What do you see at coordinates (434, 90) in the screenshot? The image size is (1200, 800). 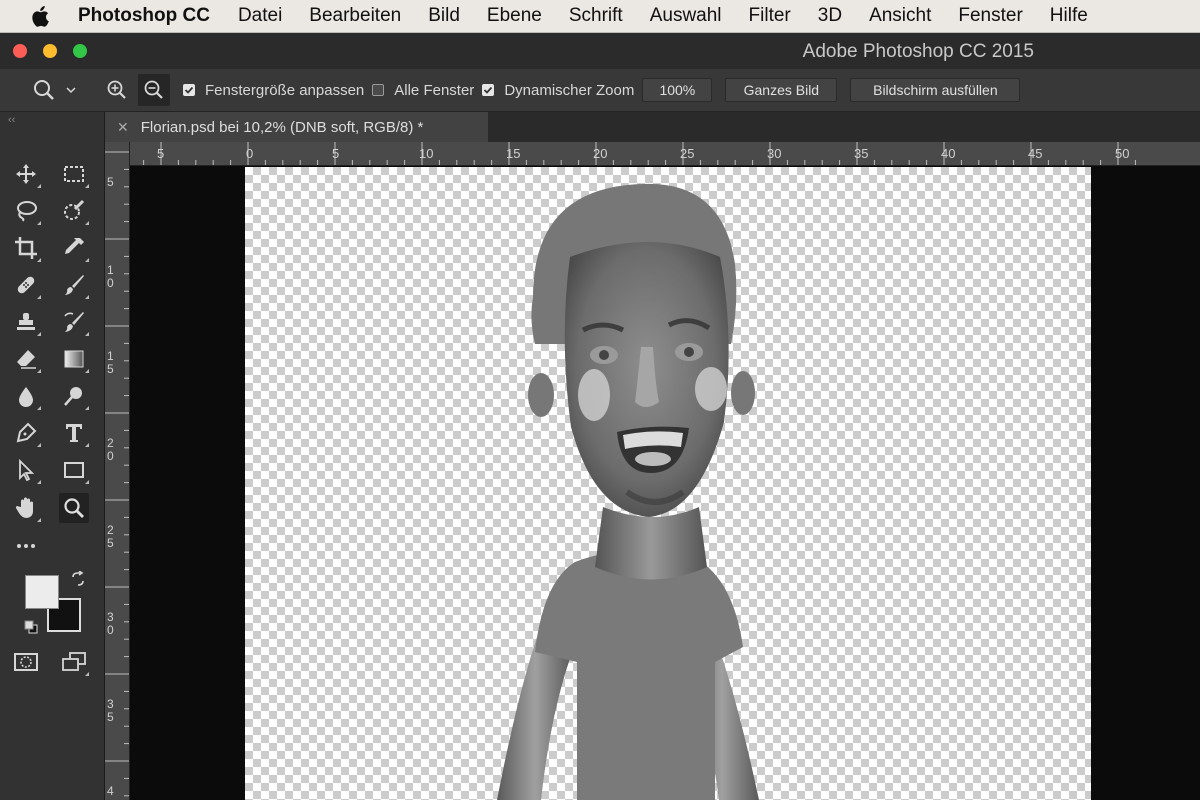 I see `all-windows-label: Alle Fenster` at bounding box center [434, 90].